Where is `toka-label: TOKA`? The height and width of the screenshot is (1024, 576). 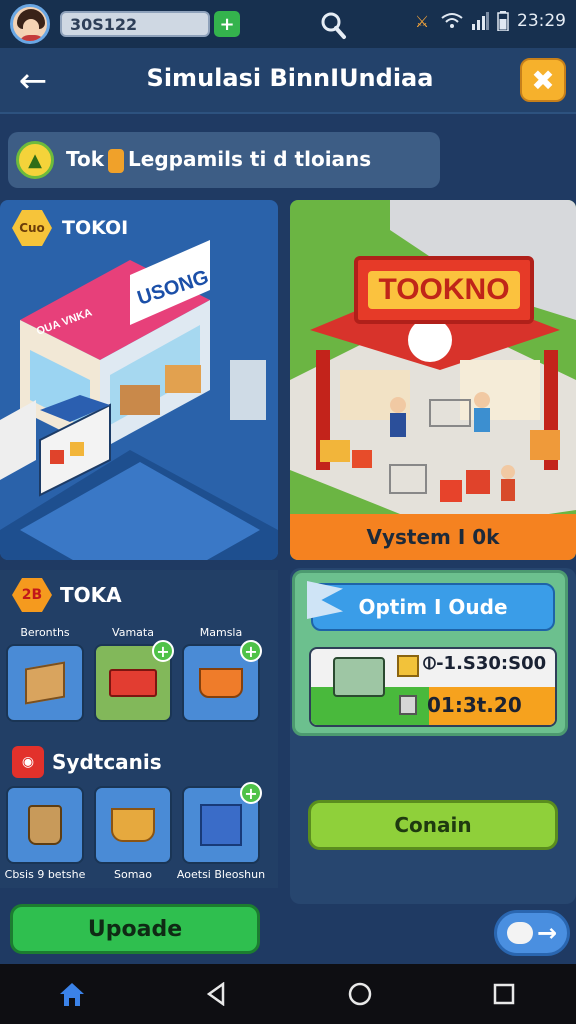
toka-label: TOKA is located at coordinates (91, 595).